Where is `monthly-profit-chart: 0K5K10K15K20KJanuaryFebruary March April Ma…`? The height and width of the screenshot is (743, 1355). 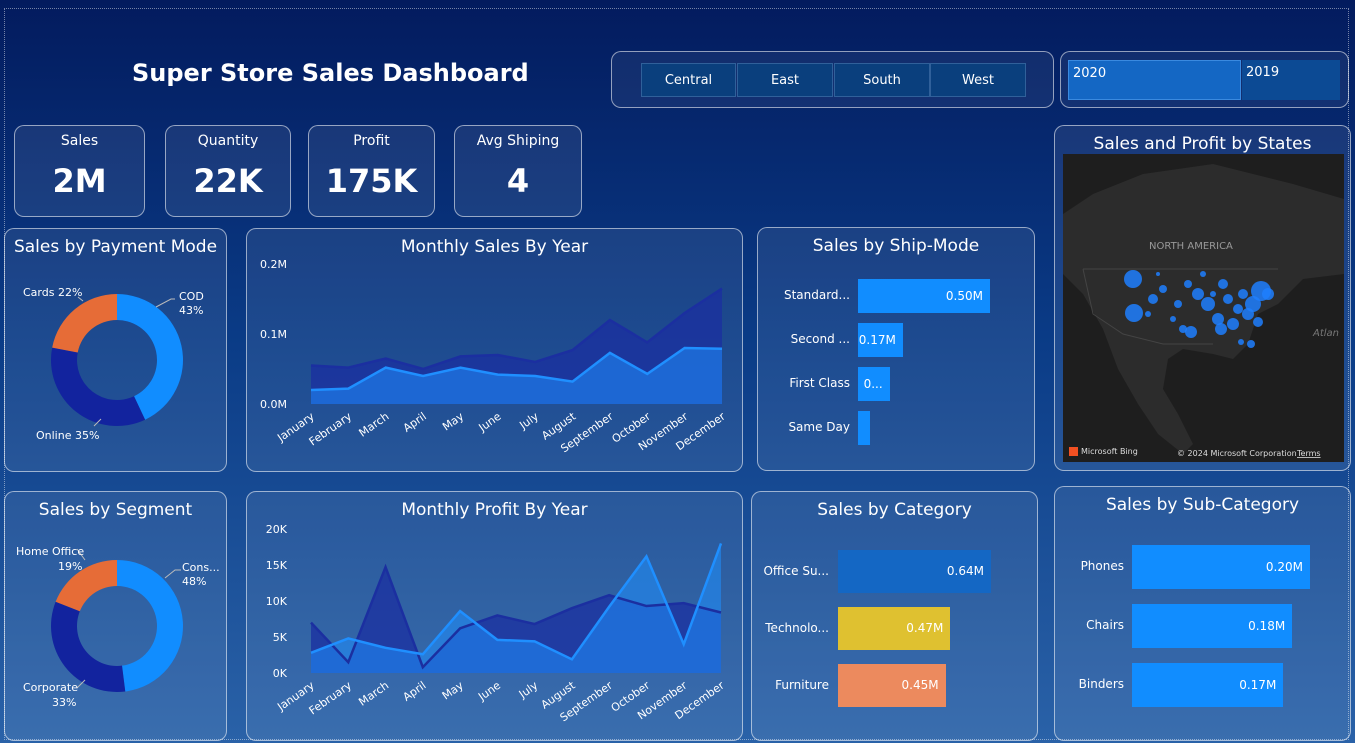
monthly-profit-chart: 0K5K10K15K20KJanuaryFebruary March April Ma… is located at coordinates (494, 616).